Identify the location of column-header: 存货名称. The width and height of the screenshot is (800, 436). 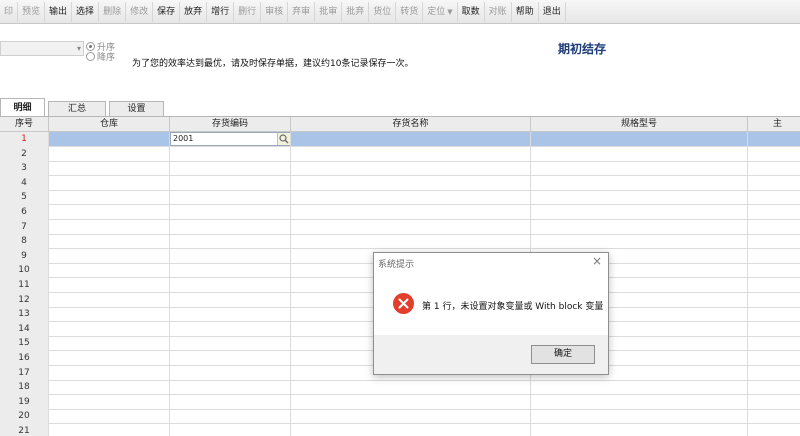
(411, 124).